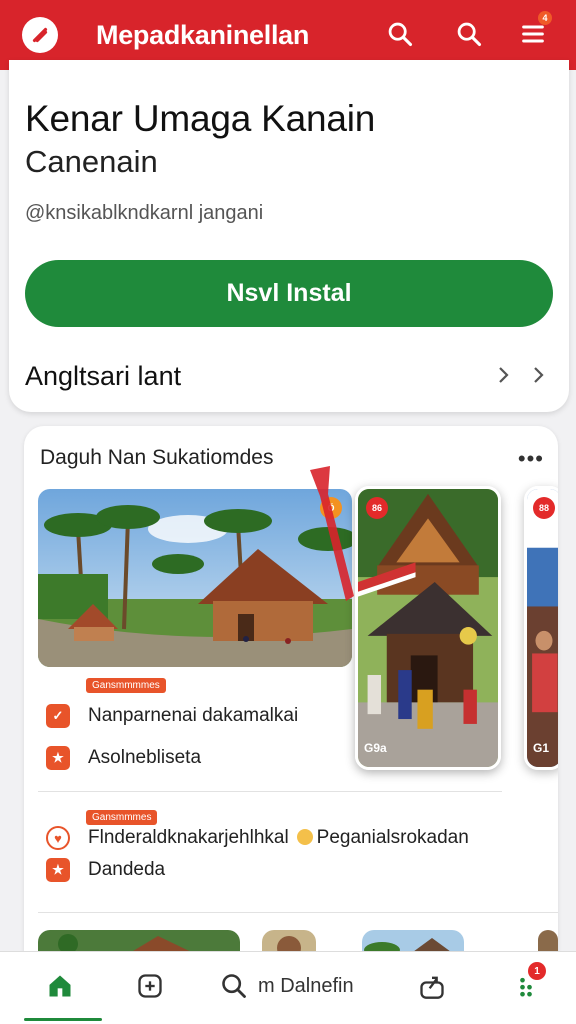 Image resolution: width=576 pixels, height=1024 pixels. What do you see at coordinates (200, 118) in the screenshot?
I see `app-name: Kenar Umaga Kanain` at bounding box center [200, 118].